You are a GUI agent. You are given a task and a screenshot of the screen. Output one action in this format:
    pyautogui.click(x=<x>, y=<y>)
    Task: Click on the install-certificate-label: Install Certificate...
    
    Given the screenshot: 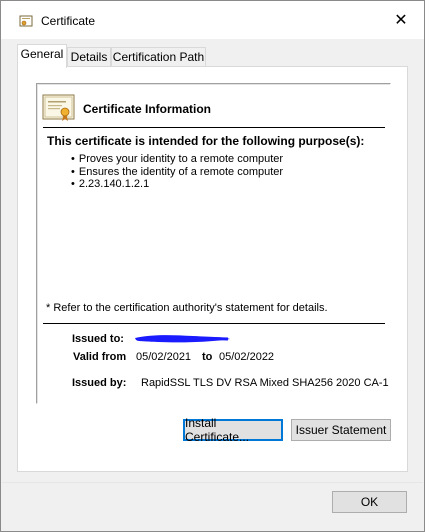 What is the action you would take?
    pyautogui.click(x=217, y=430)
    